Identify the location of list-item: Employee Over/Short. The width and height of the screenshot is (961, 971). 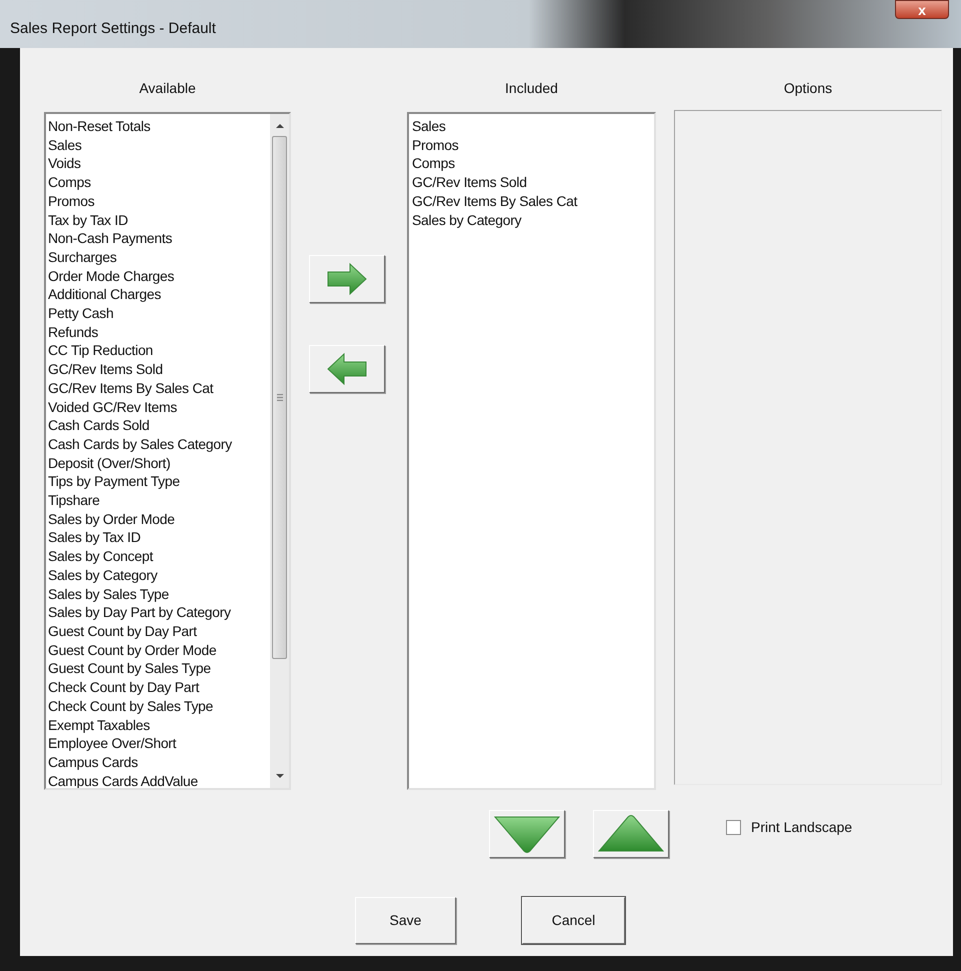
(159, 743).